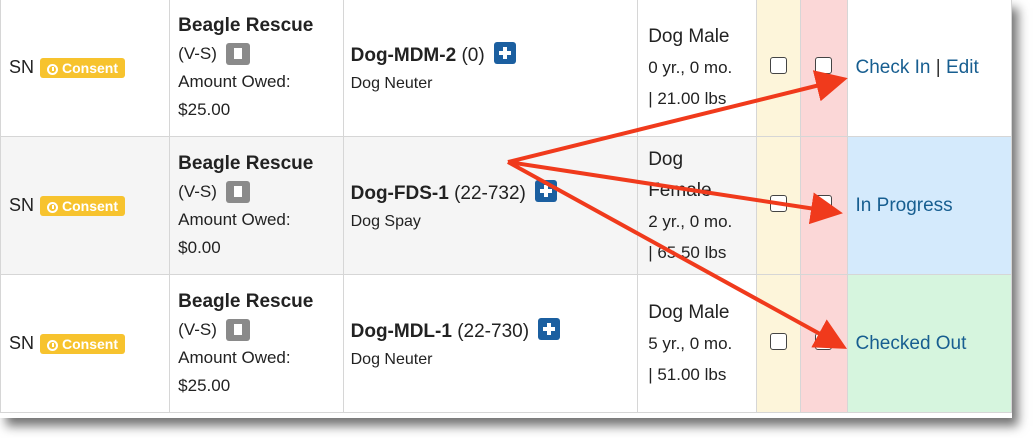  I want to click on edit-link: Edit, so click(962, 67).